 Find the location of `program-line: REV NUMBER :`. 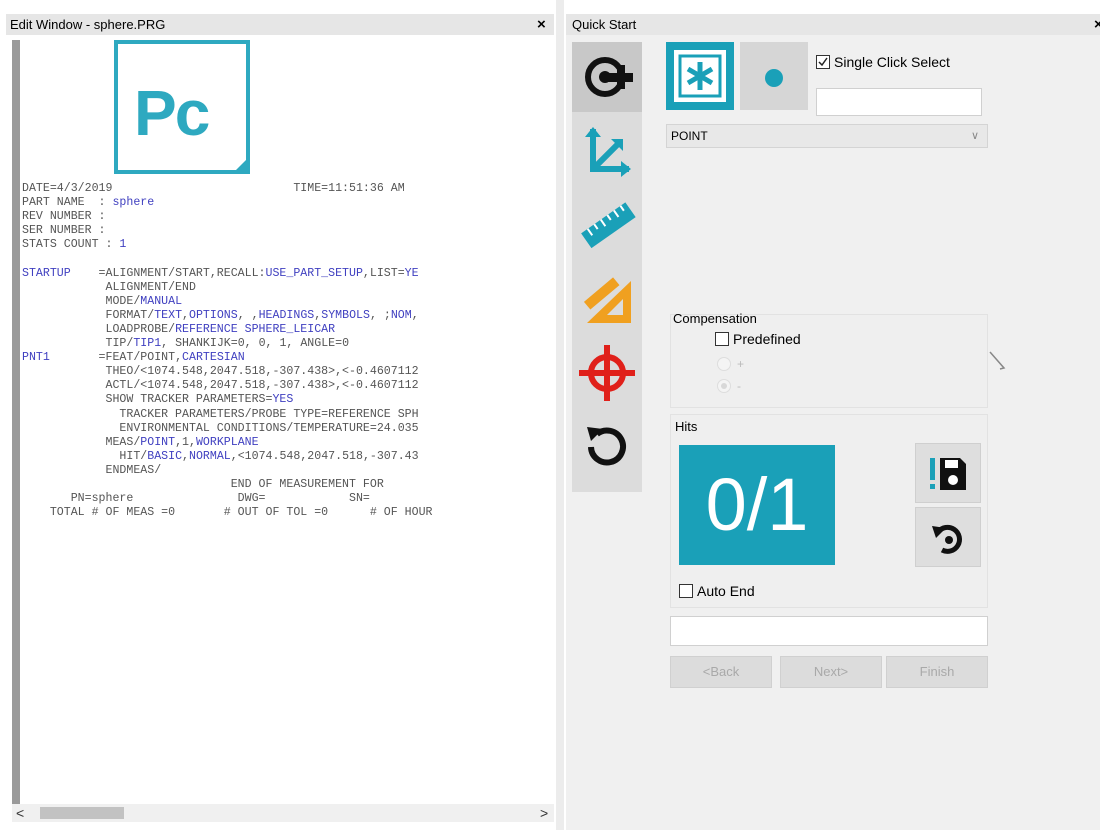

program-line: REV NUMBER : is located at coordinates (227, 217).